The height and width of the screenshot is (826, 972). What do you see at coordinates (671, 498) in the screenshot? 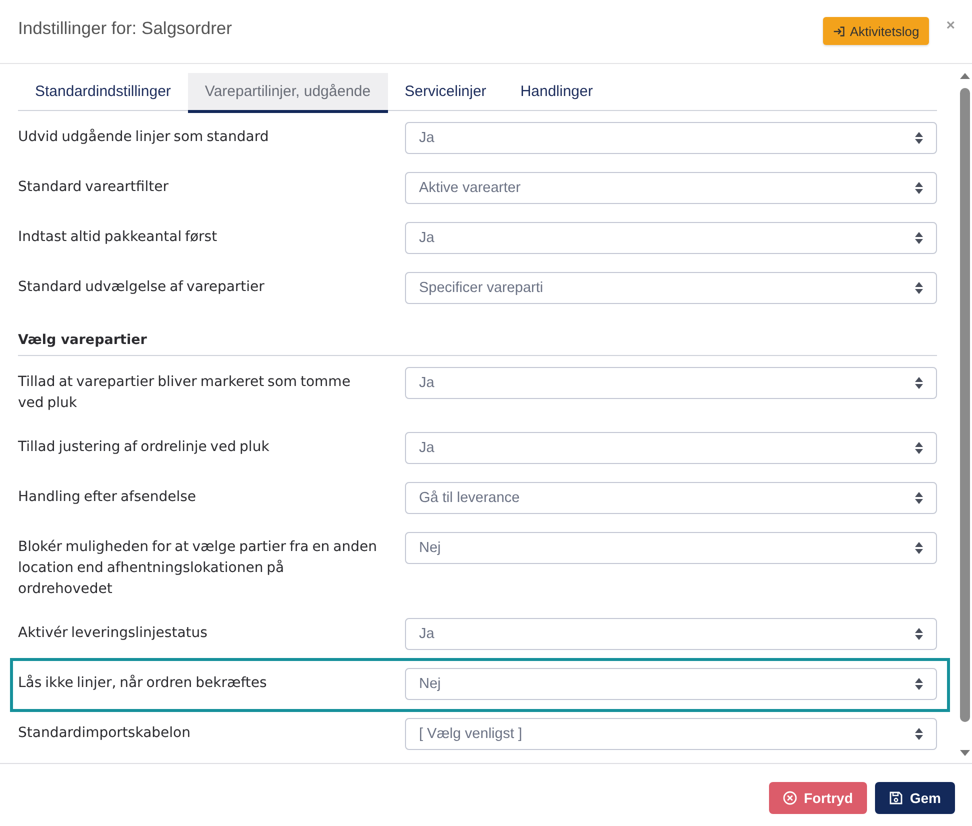
I see `setting-dropdown: Gå til leverance` at bounding box center [671, 498].